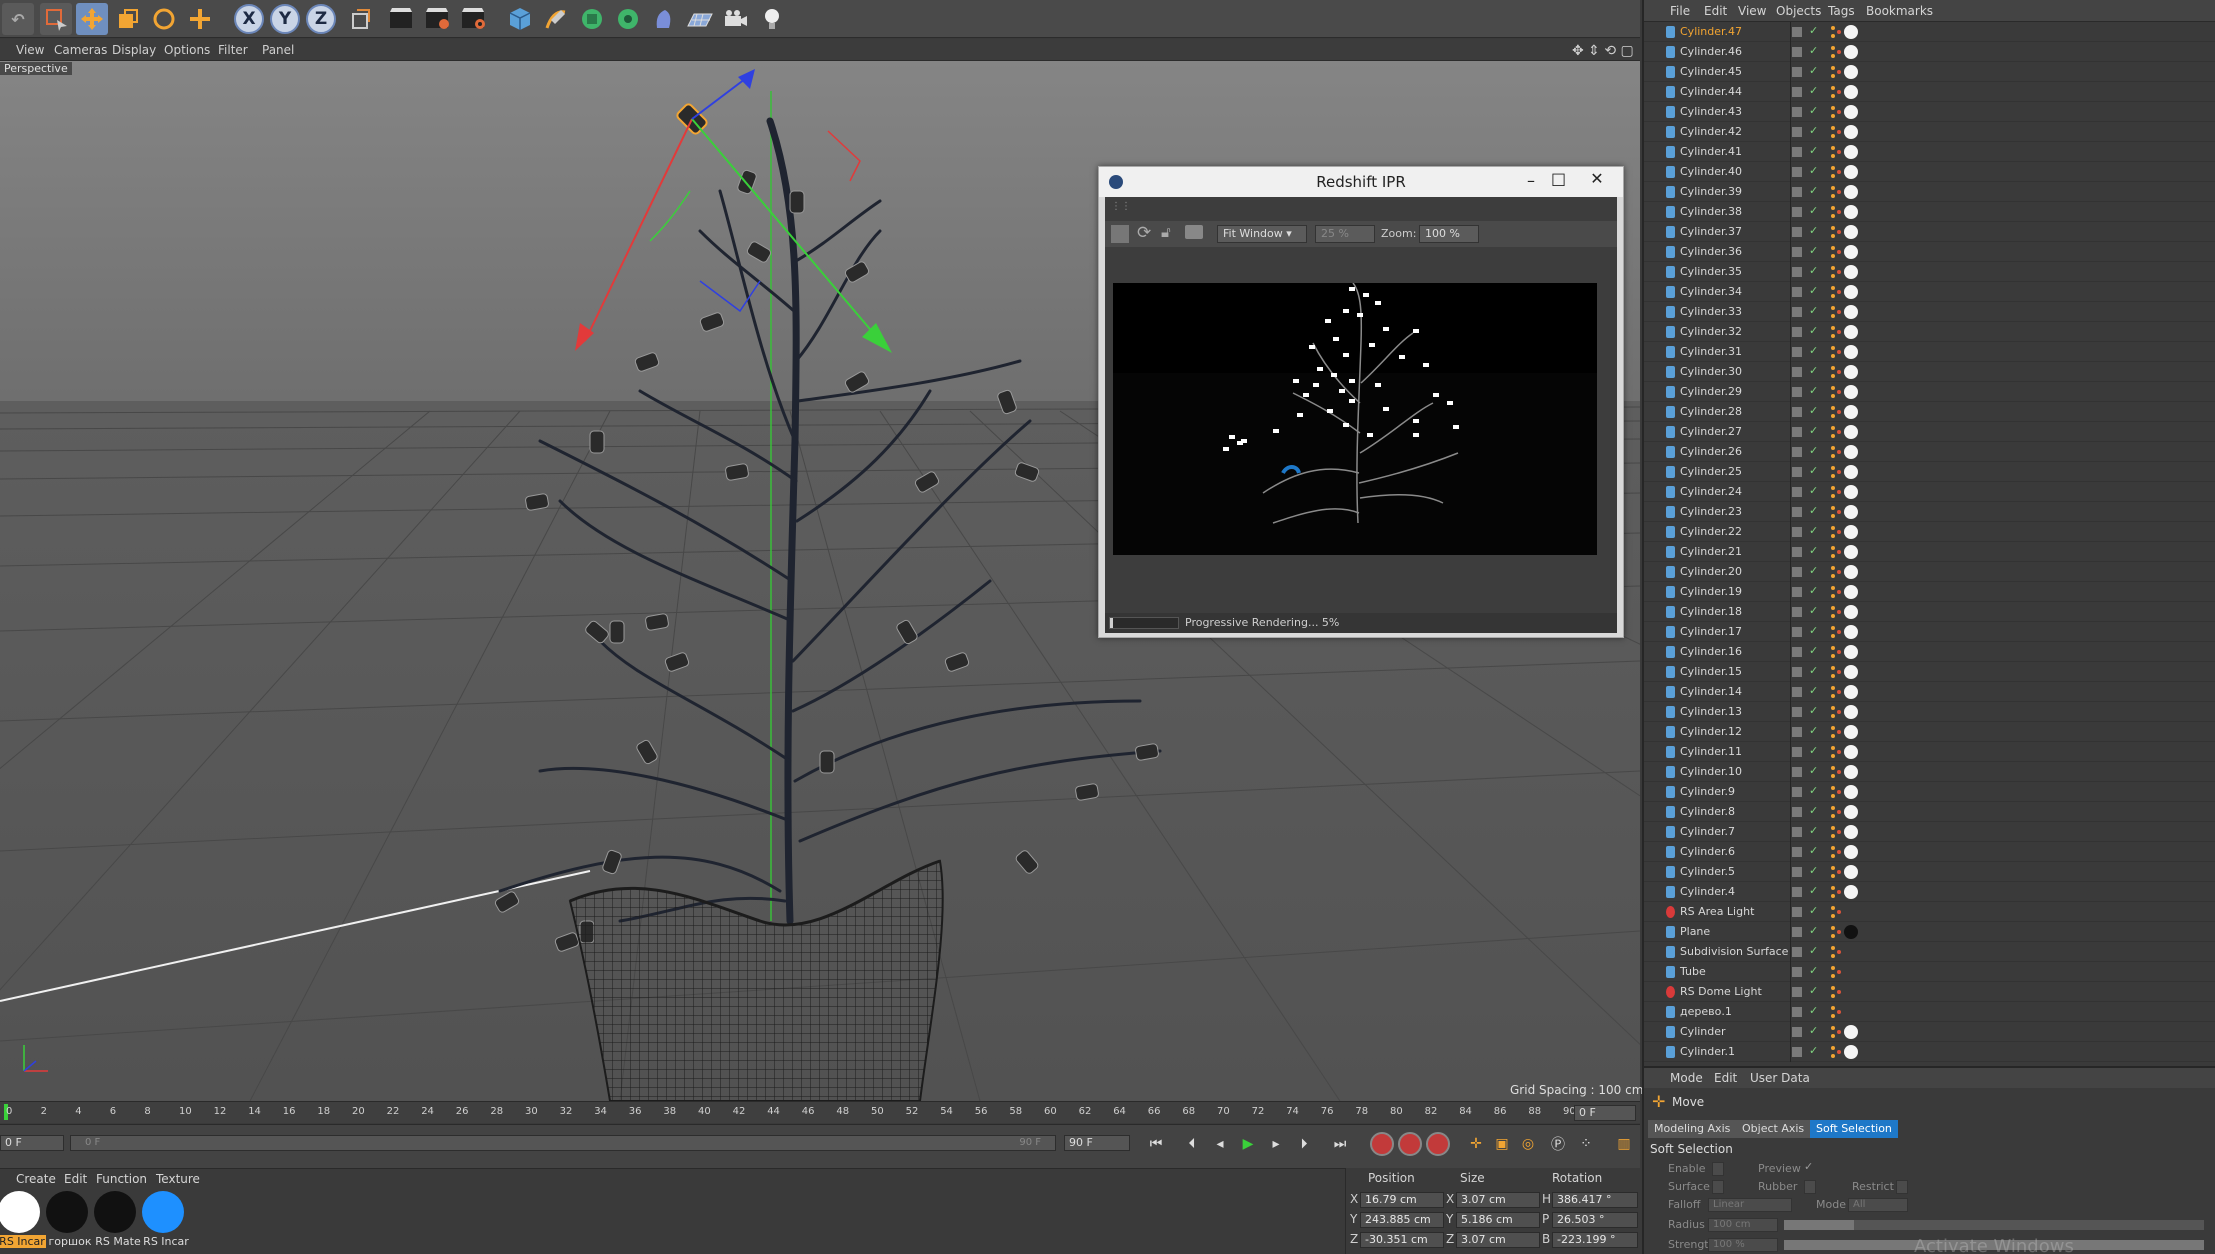 The width and height of the screenshot is (2215, 1254). I want to click on move-tool-icon, so click(92, 19).